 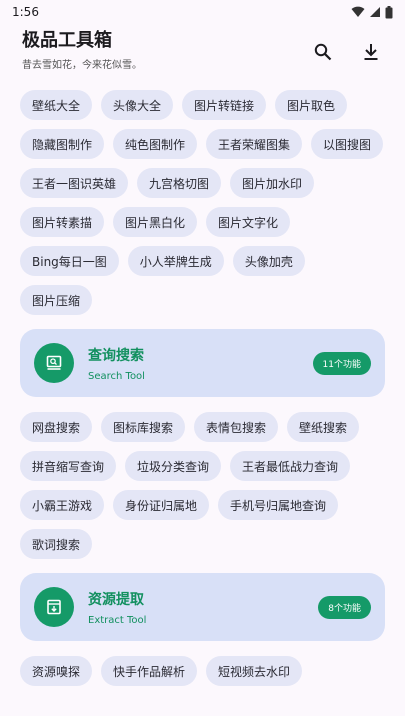 I want to click on header-text: 极品工具箱 昔去雪如花，今来花似雪。, so click(x=82, y=50).